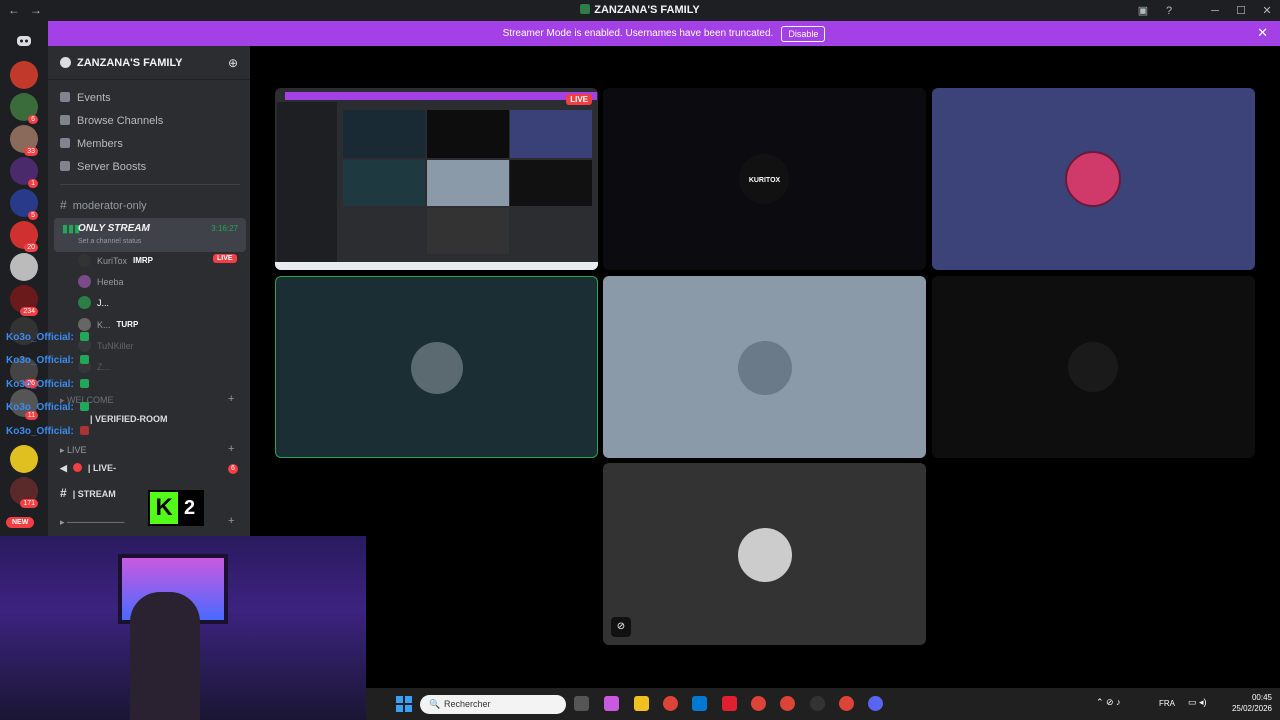 The image size is (1280, 720). I want to click on window-titlebar: ← → ZANZANA'S FAMILY ▣ ? ─ ☐ ✕, so click(640, 10).